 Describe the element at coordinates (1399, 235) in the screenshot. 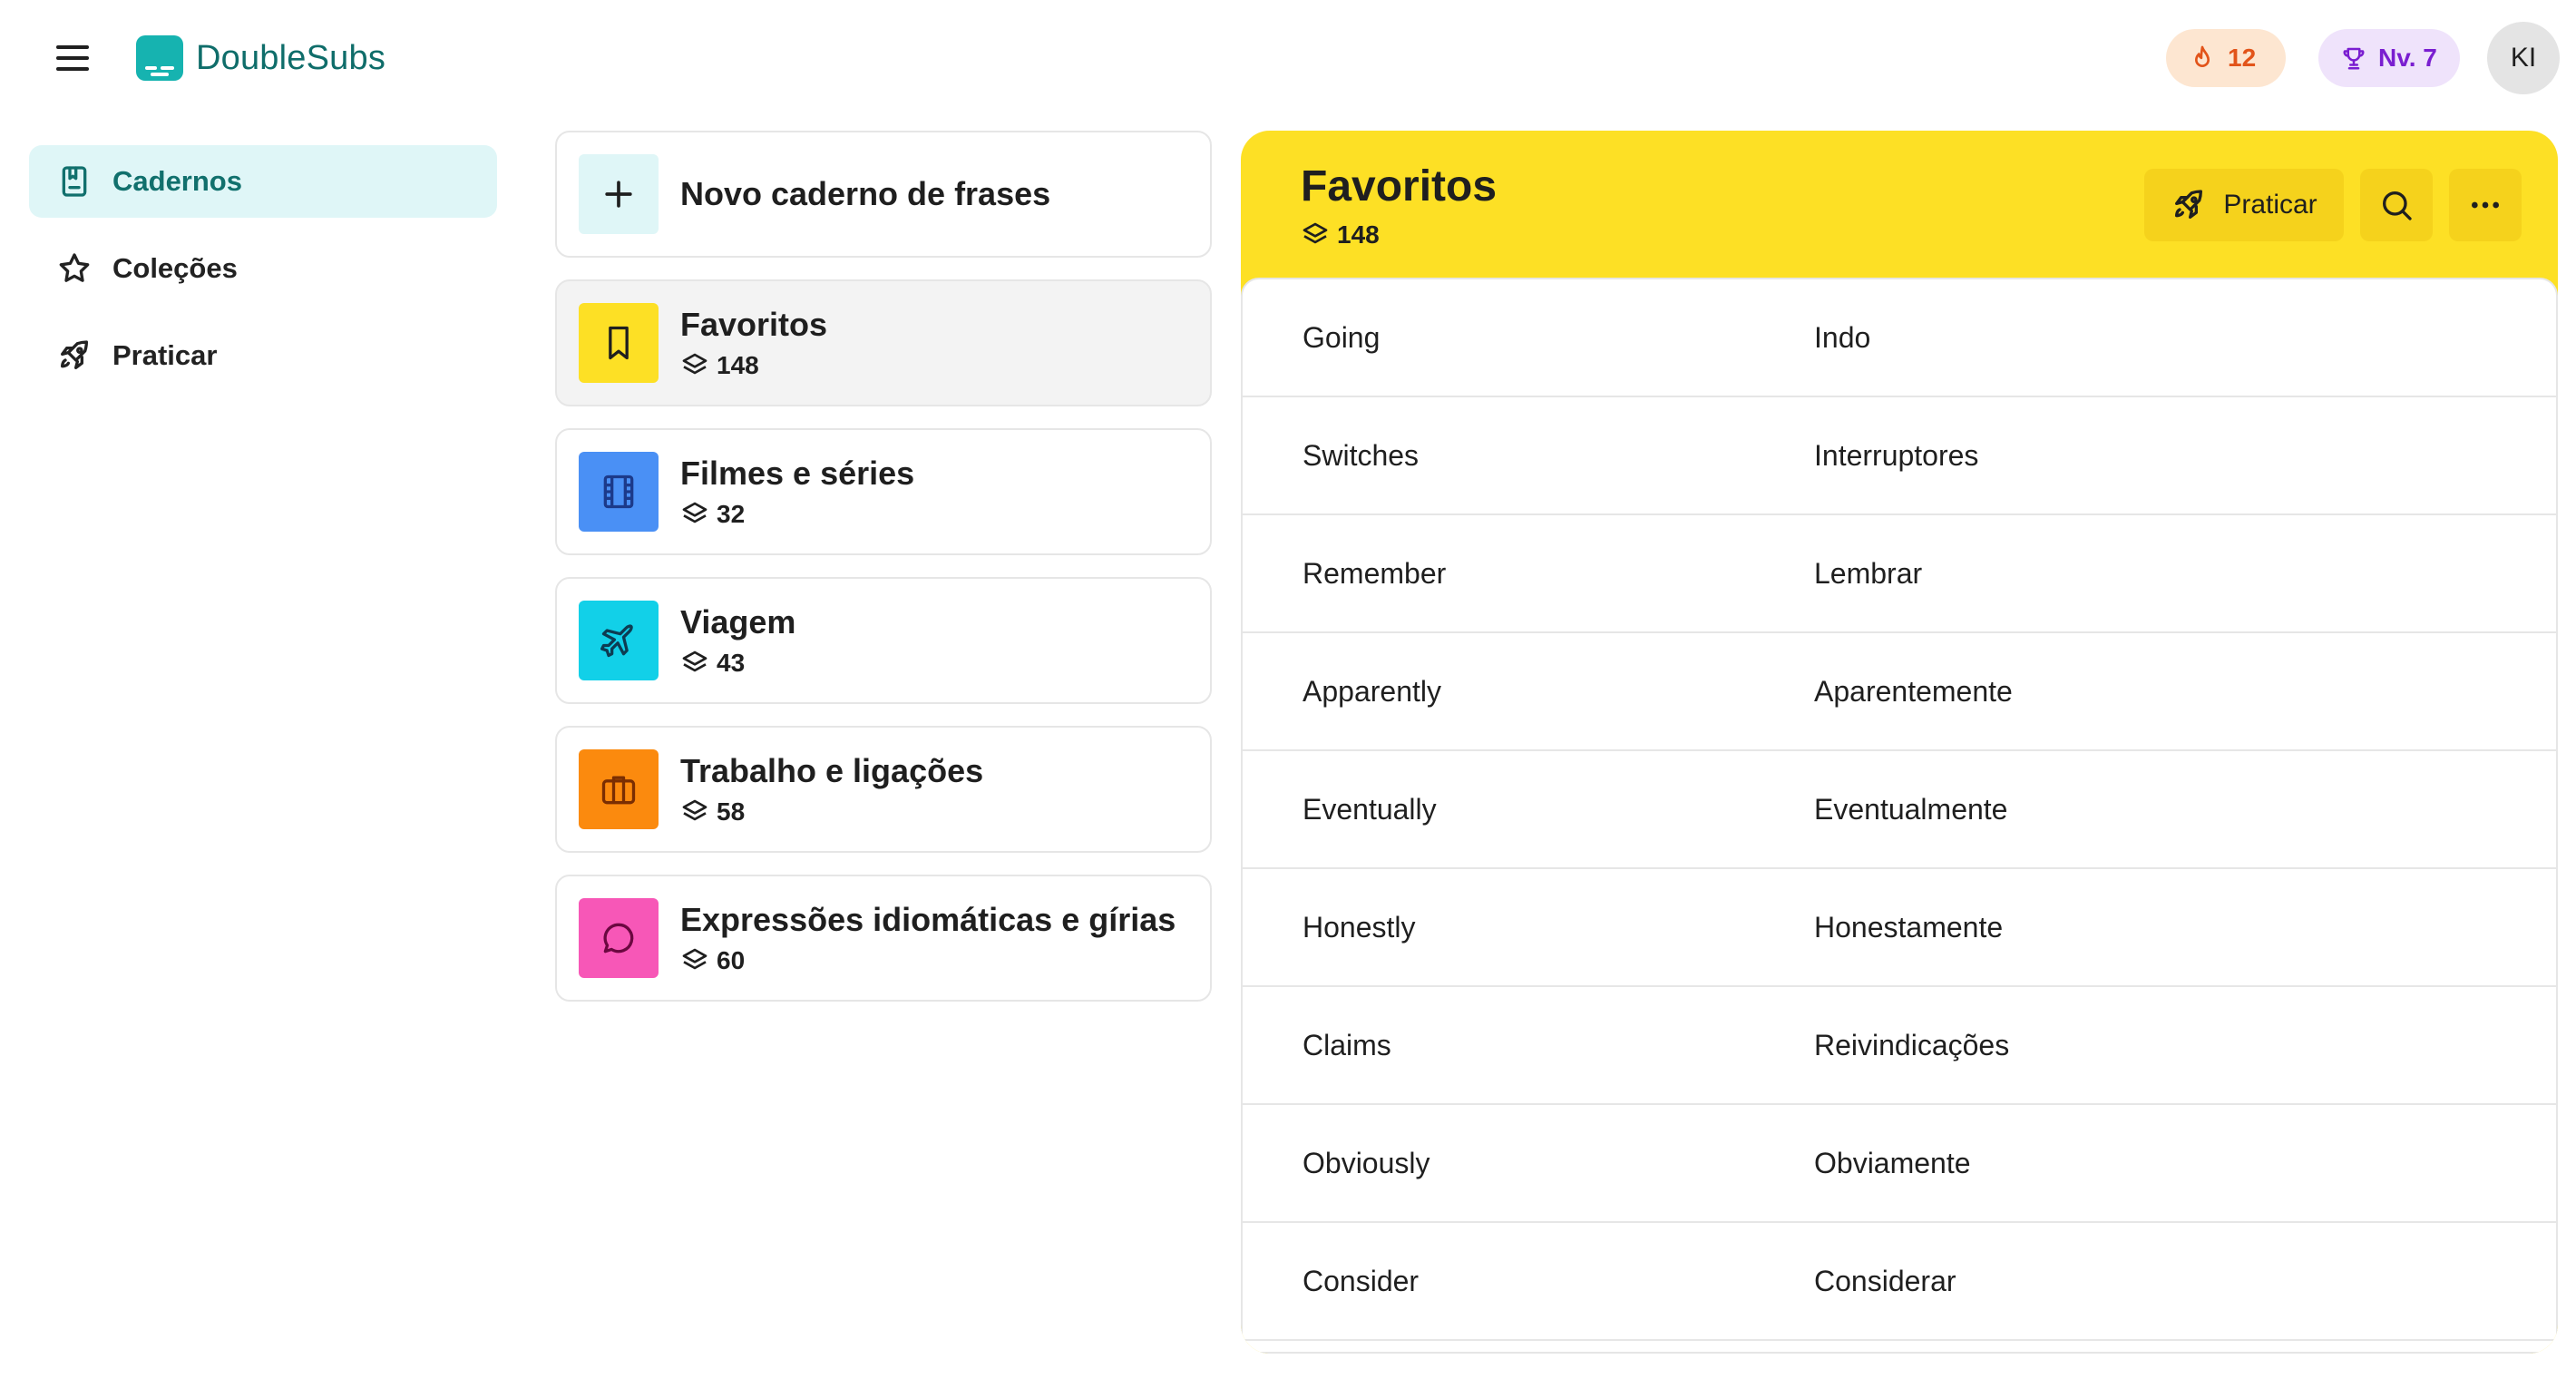

I see `panel-phrase-count: 148` at that location.